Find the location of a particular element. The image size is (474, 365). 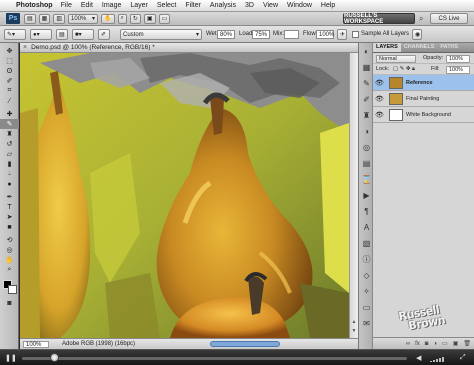

animation-panel-button: ▭ is located at coordinates (366, 307).